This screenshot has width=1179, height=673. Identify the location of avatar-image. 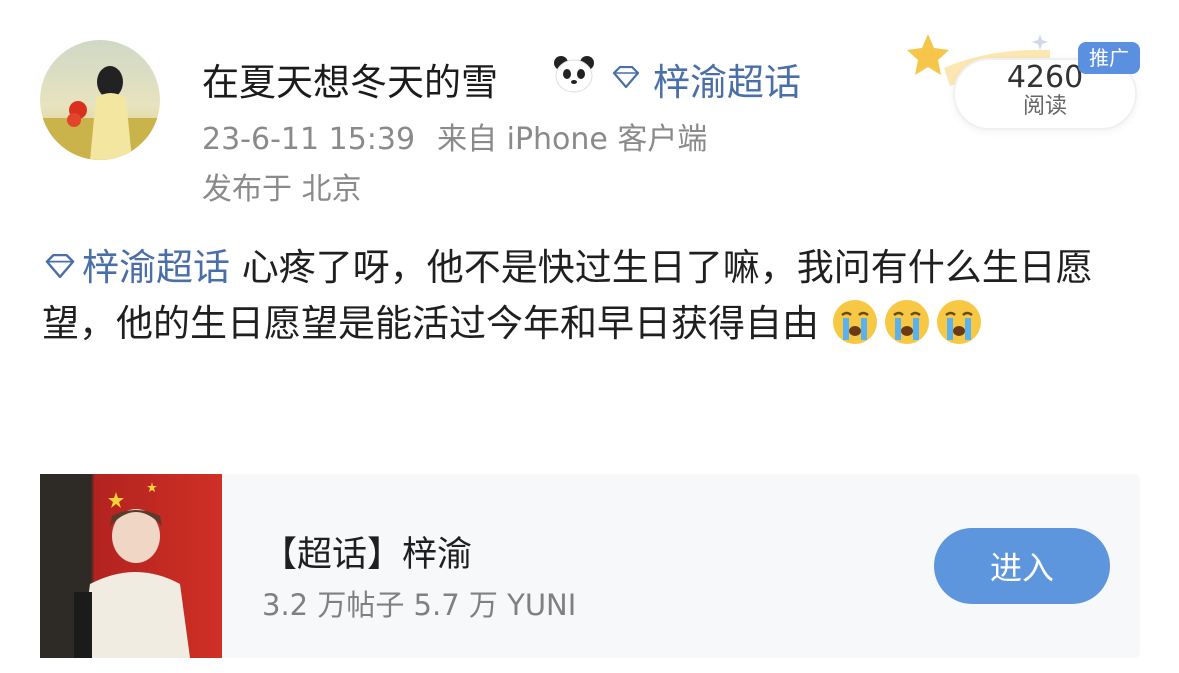
(100, 113).